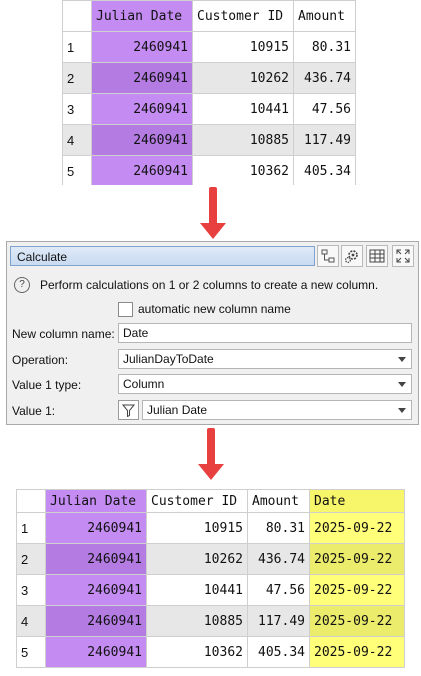 This screenshot has width=421, height=676. I want to click on panel-title: Calculate, so click(42, 257).